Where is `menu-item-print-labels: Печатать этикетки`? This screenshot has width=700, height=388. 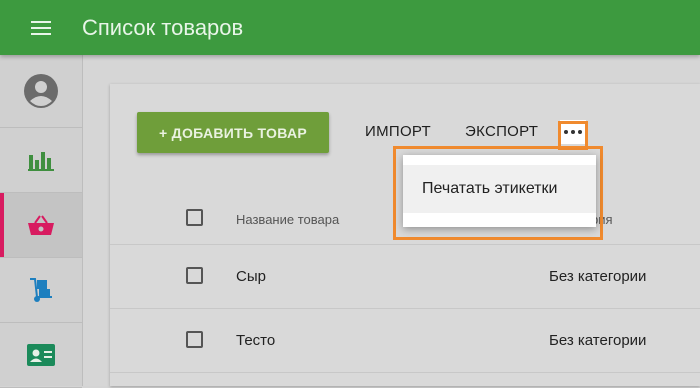
menu-item-print-labels: Печатать этикетки is located at coordinates (499, 189).